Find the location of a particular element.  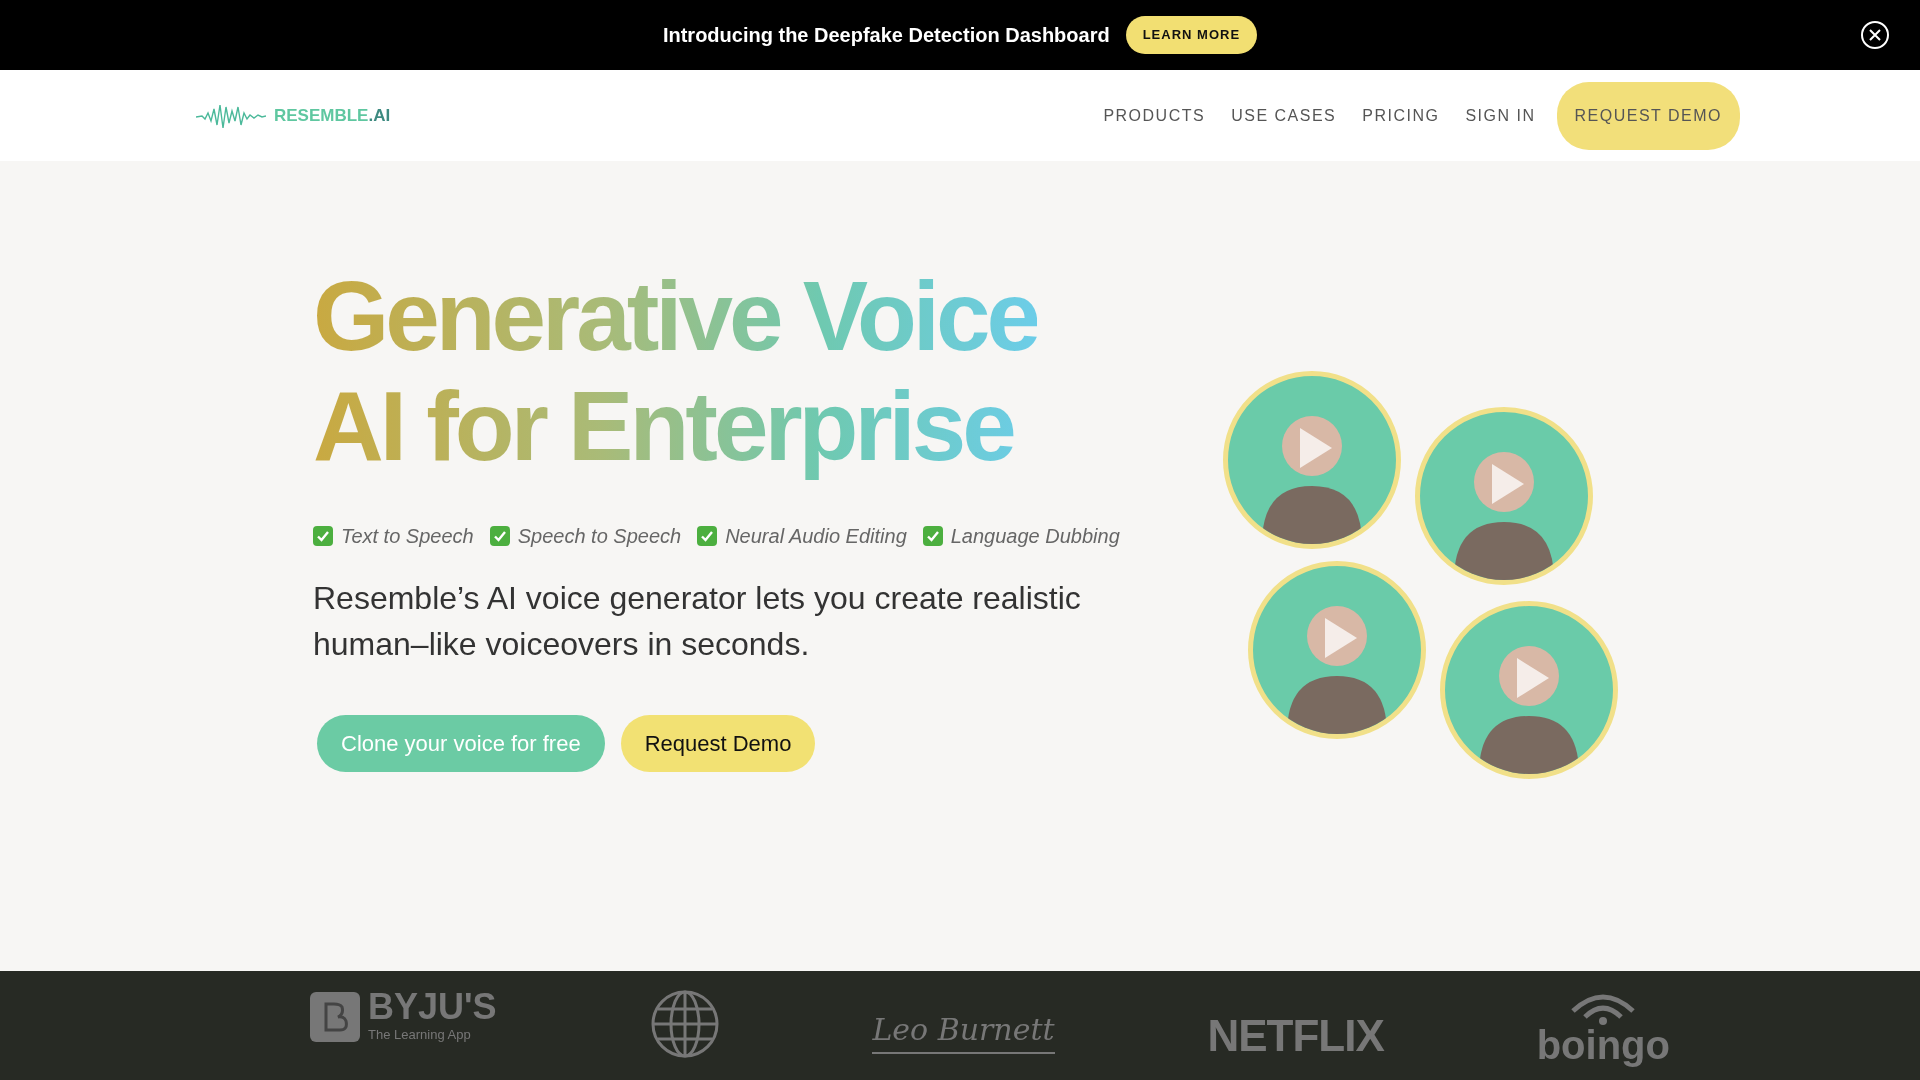

nav-link: PRICING is located at coordinates (1401, 115).